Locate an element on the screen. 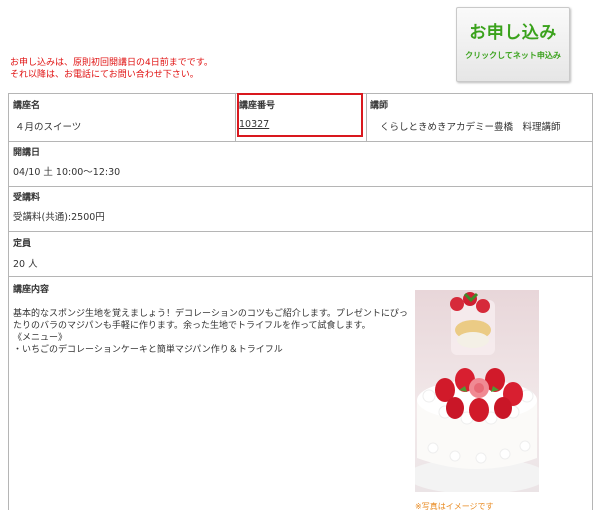 Image resolution: width=600 pixels, height=516 pixels. capacity-label: 定員 is located at coordinates (22, 244).